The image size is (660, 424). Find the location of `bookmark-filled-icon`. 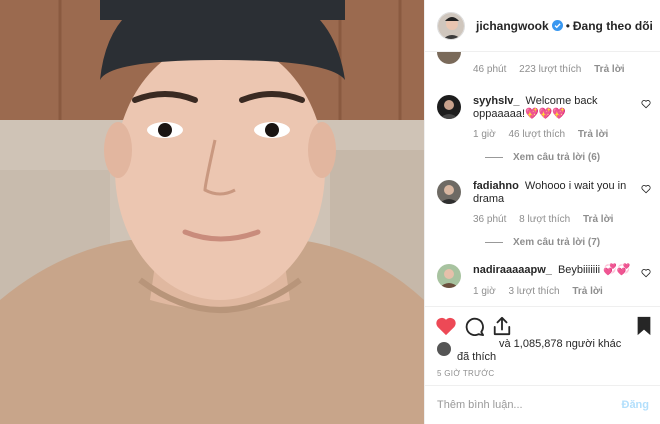

bookmark-filled-icon is located at coordinates (644, 326).